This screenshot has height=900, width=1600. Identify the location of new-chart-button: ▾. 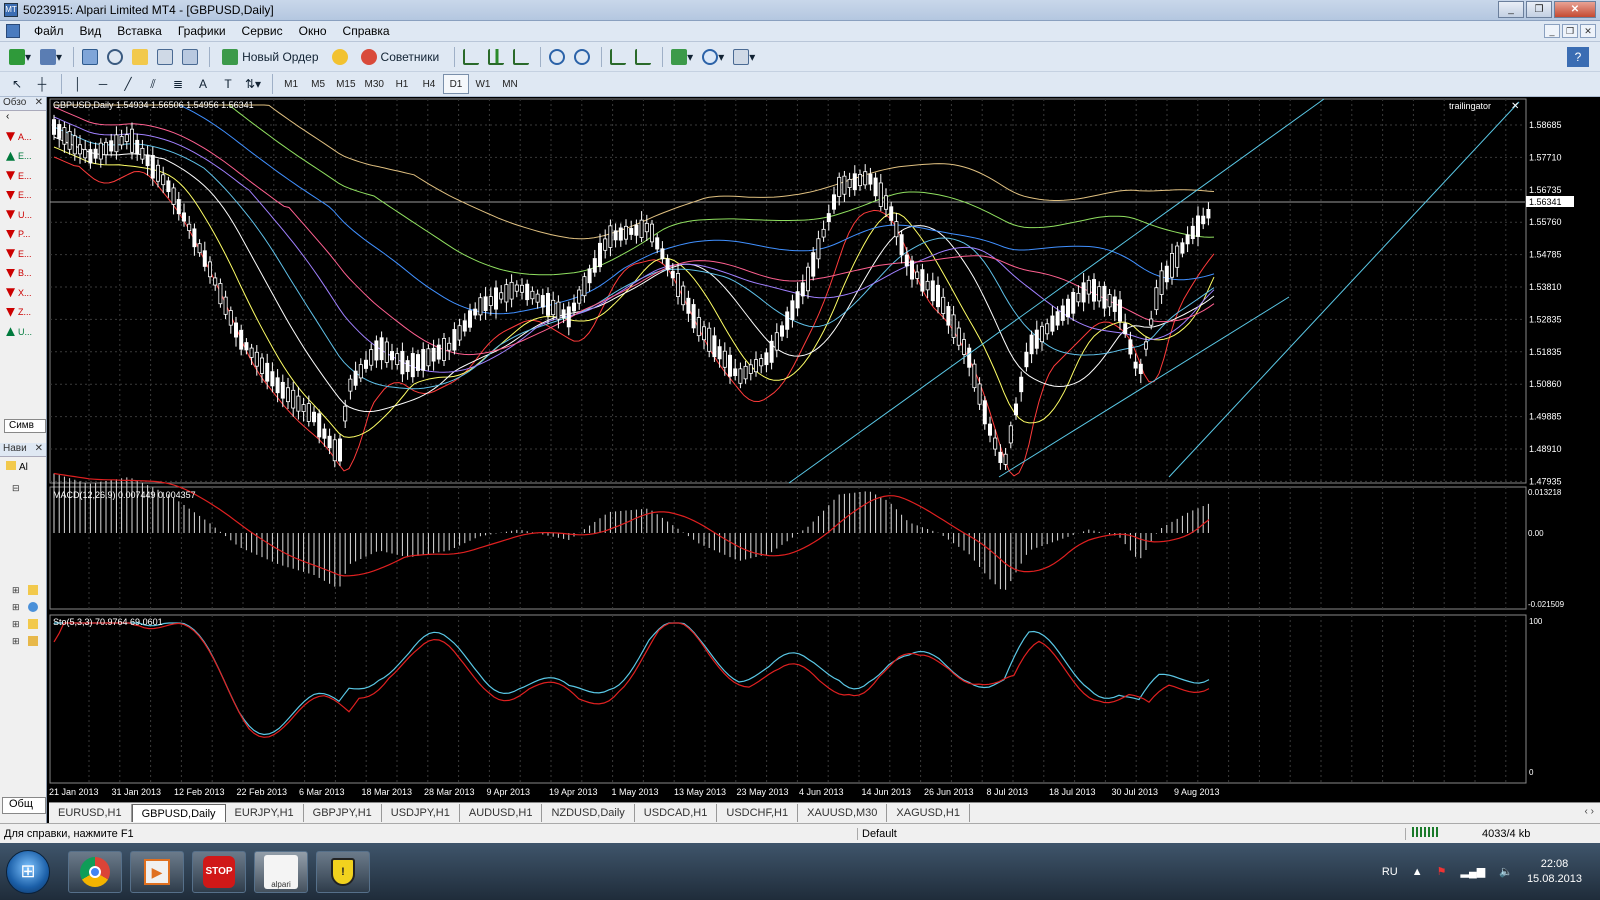
(20, 57).